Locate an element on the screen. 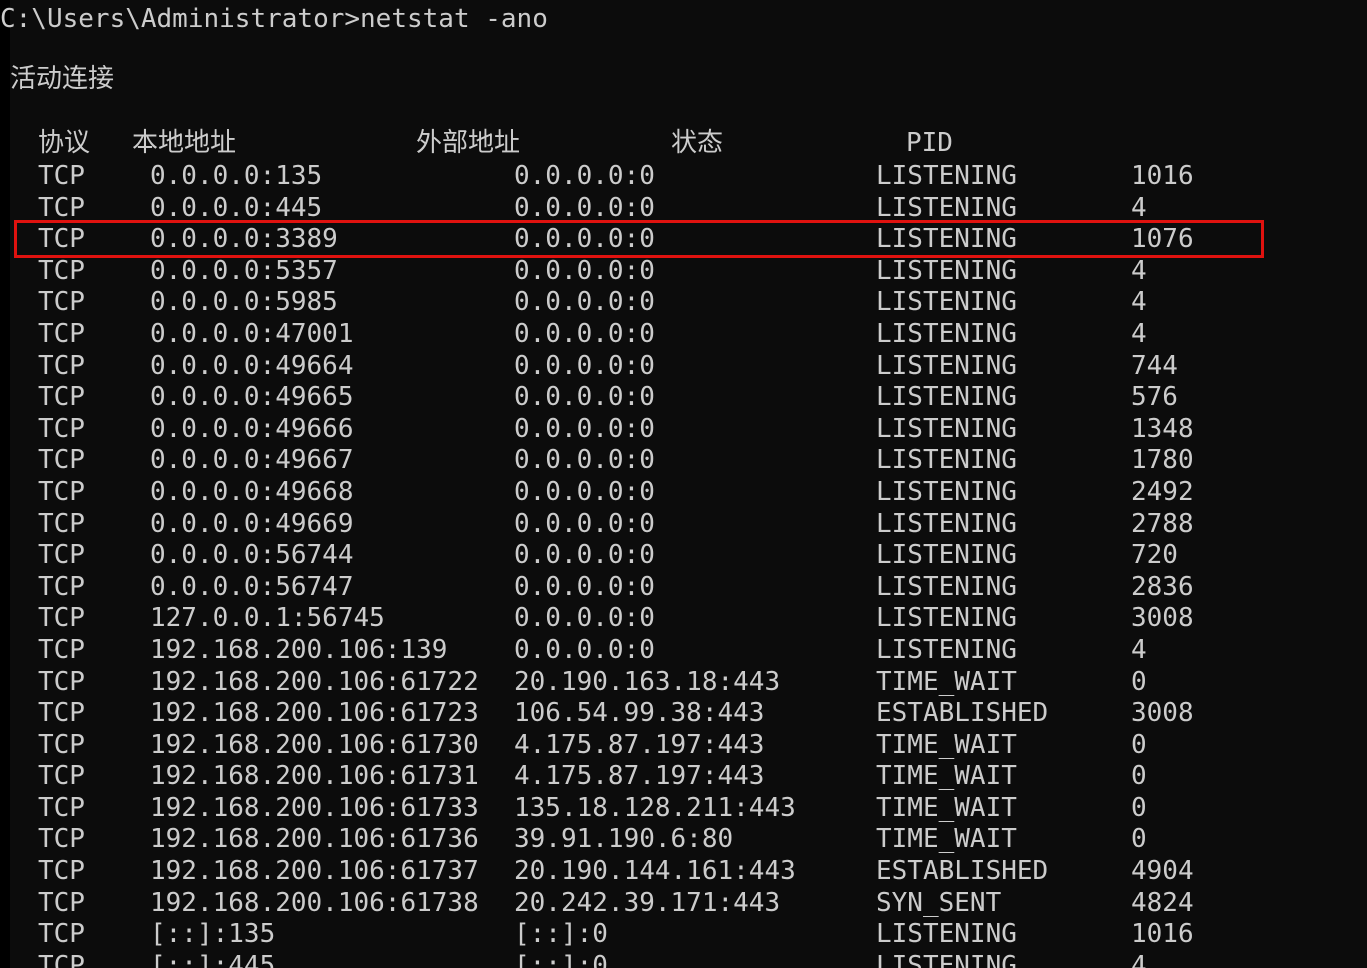 The height and width of the screenshot is (968, 1367). row-local-address: 0.0.0.0:3389 is located at coordinates (244, 239).